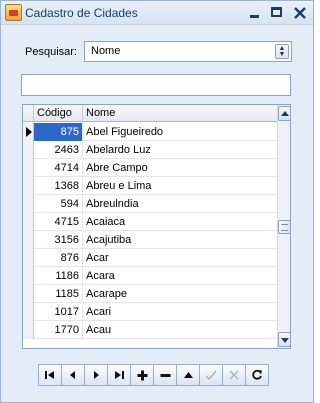 The width and height of the screenshot is (320, 403). Describe the element at coordinates (58, 312) in the screenshot. I see `cell-code: 1017` at that location.